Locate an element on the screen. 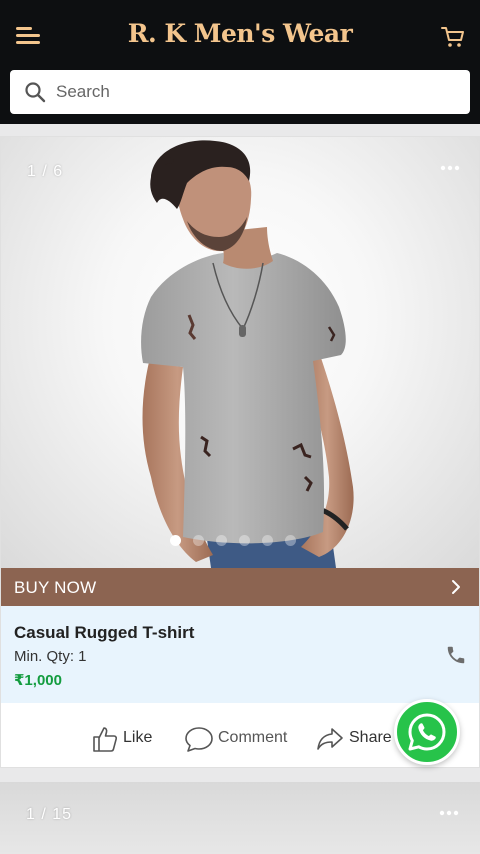 The height and width of the screenshot is (854, 480). image-counter: 1 / 15 is located at coordinates (49, 814).